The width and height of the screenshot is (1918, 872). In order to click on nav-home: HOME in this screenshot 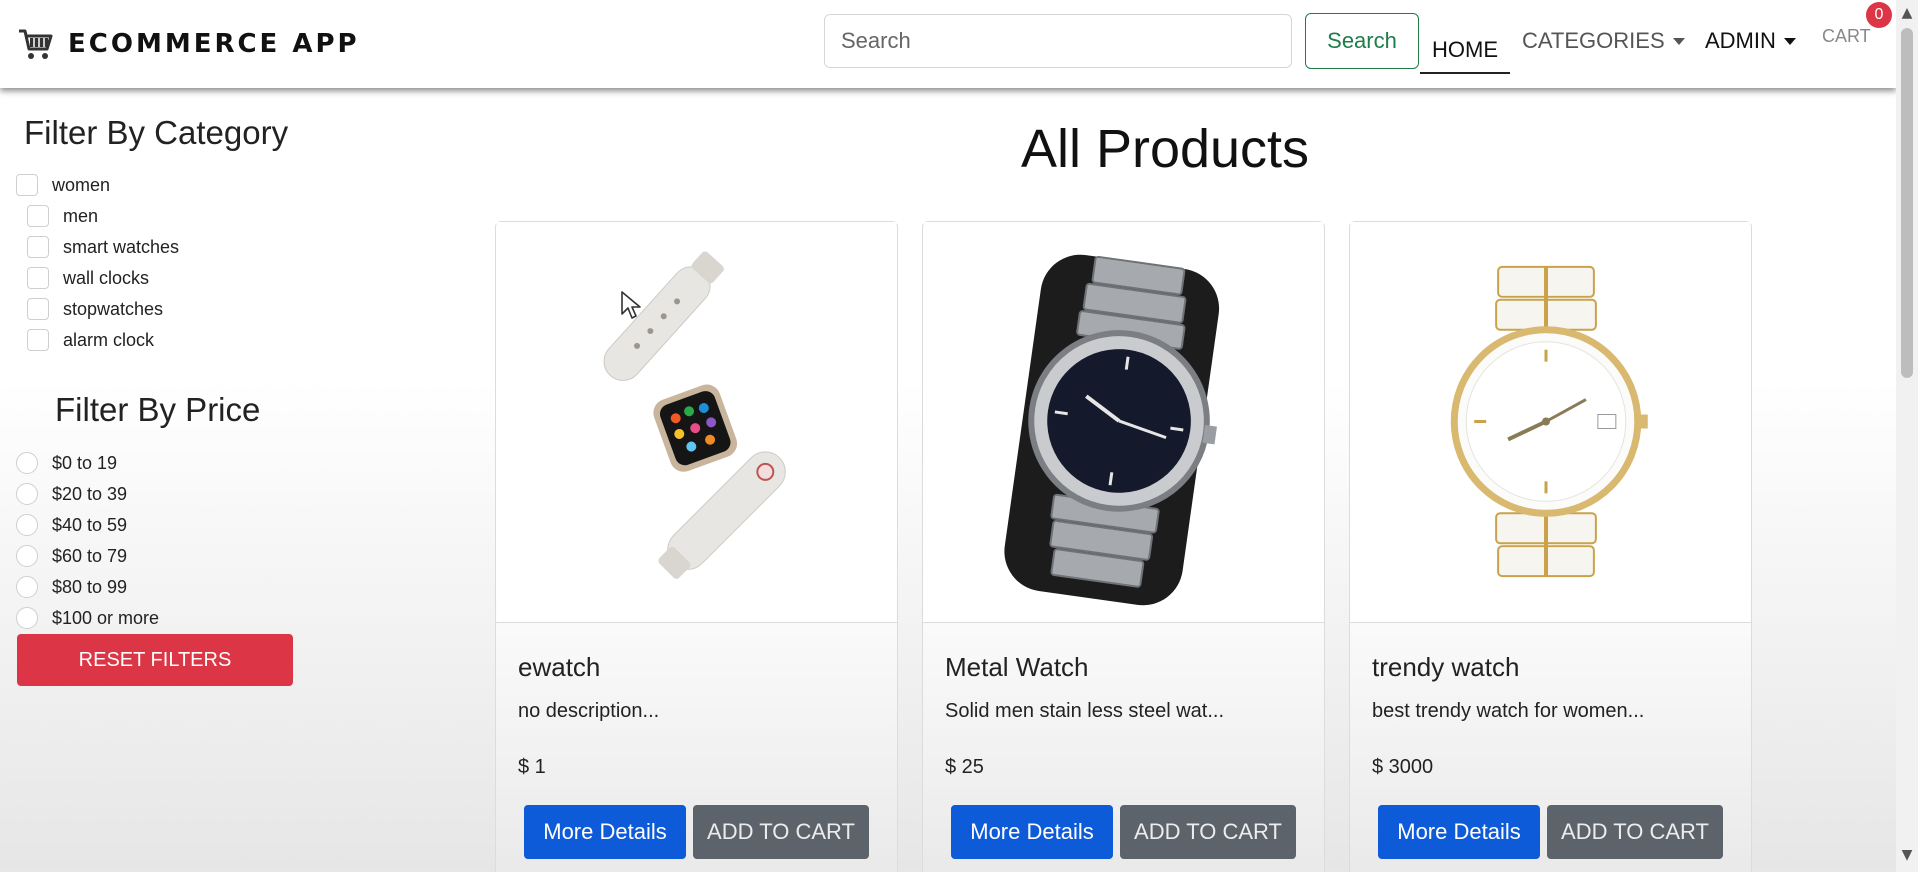, I will do `click(1465, 51)`.